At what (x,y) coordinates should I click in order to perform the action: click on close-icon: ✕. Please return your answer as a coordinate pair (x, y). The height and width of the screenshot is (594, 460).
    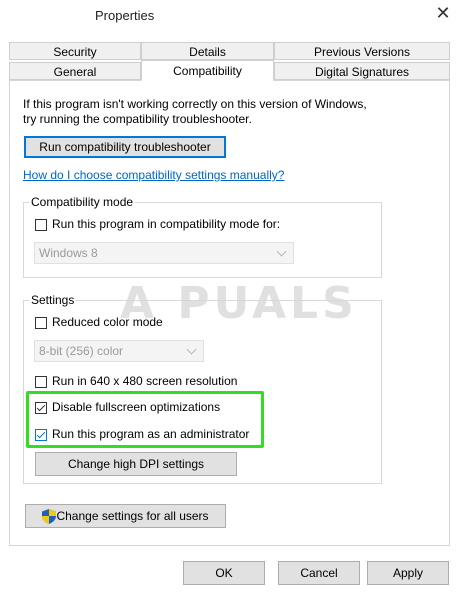
    Looking at the image, I should click on (443, 13).